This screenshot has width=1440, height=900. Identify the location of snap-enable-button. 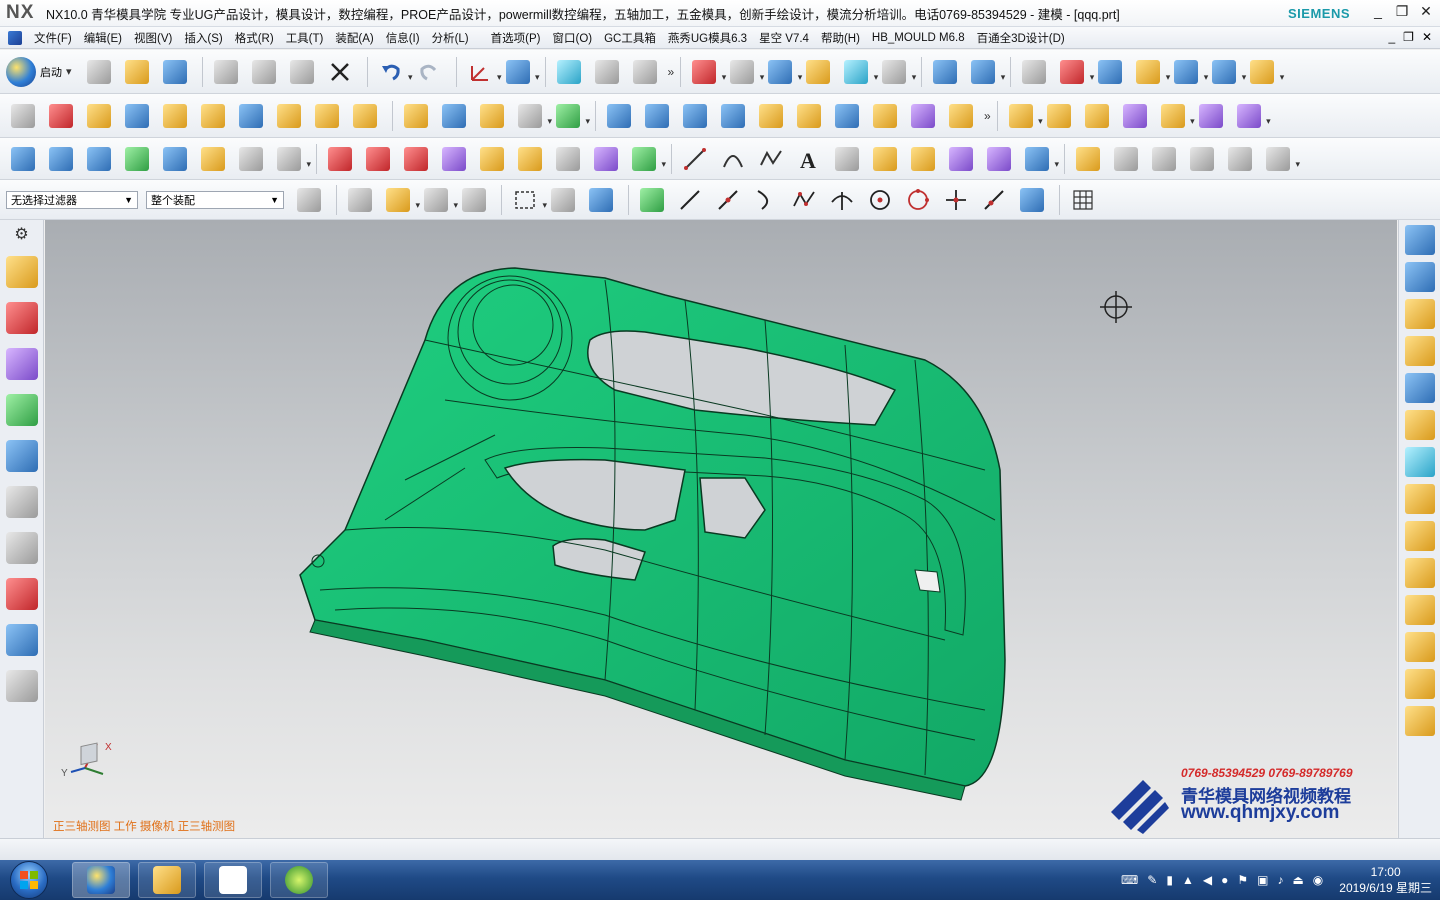
(652, 200).